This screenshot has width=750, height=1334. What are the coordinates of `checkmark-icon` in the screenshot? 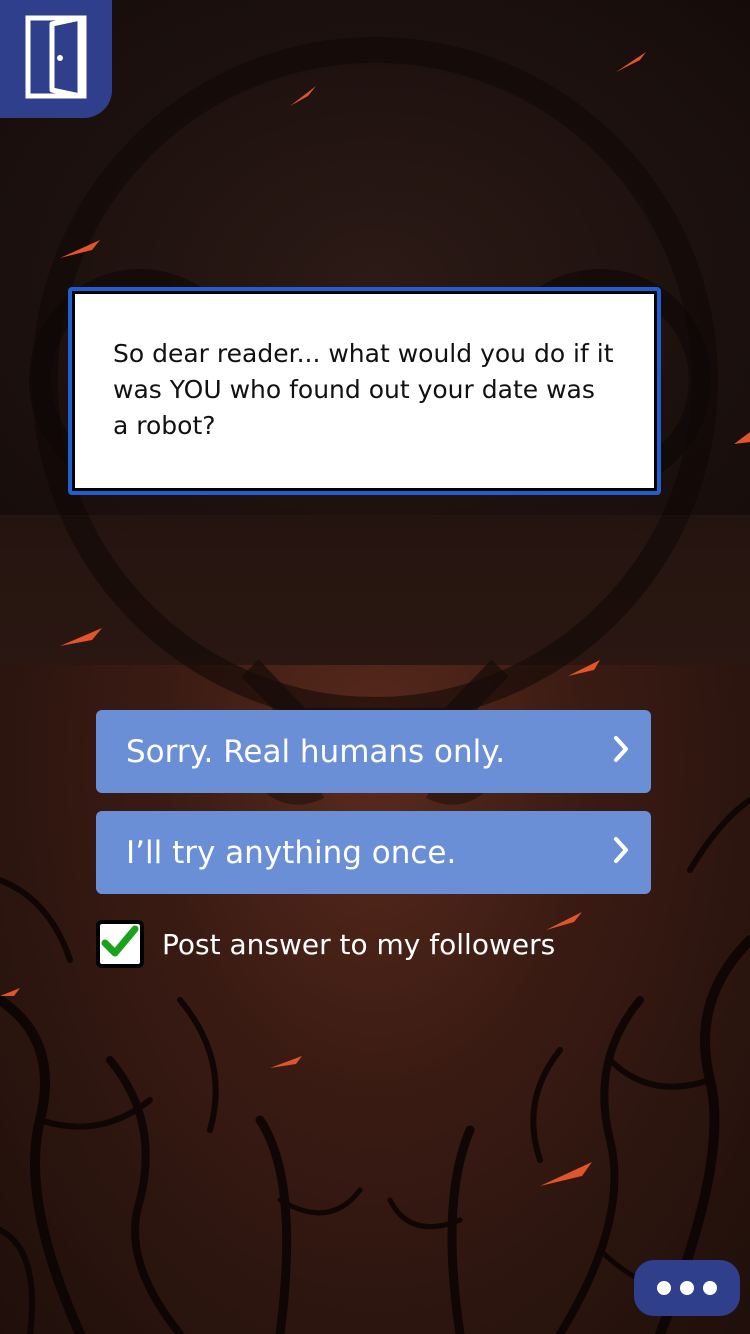 It's located at (120, 944).